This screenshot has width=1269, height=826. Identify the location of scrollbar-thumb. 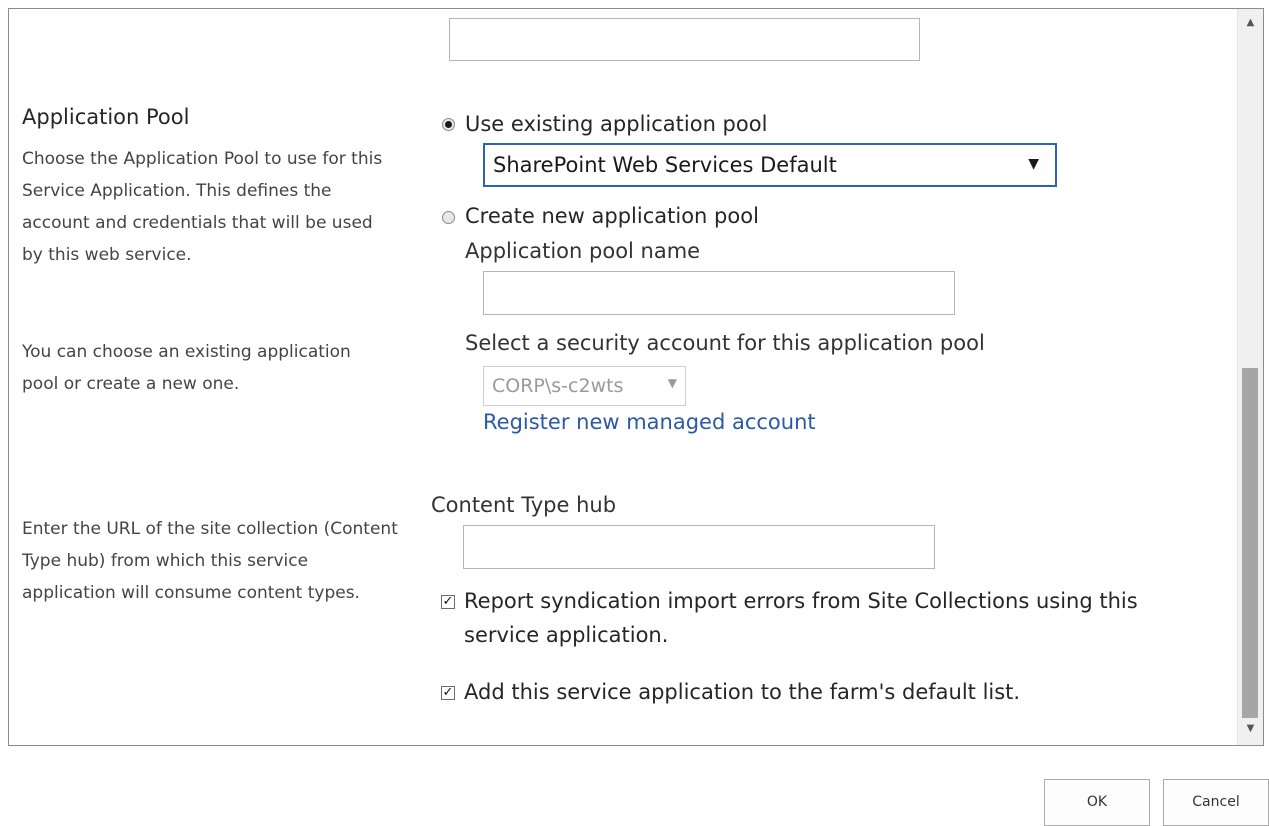
(1250, 543).